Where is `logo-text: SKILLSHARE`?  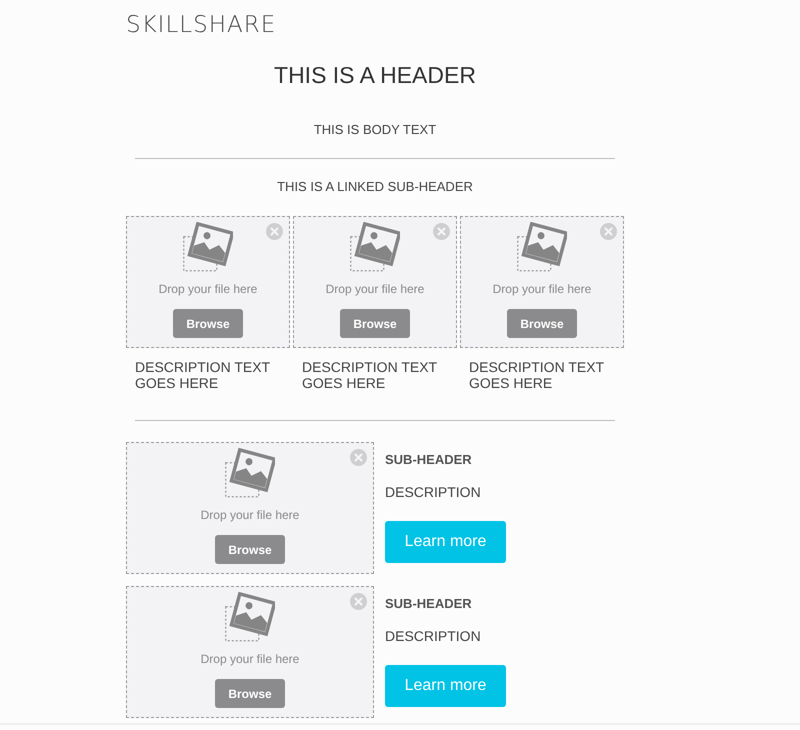 logo-text: SKILLSHARE is located at coordinates (201, 25).